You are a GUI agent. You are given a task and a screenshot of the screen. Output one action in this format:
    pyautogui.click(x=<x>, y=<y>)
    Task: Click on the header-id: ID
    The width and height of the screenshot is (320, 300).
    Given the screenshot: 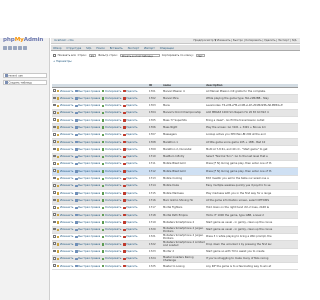 What is the action you would take?
    pyautogui.click(x=156, y=85)
    